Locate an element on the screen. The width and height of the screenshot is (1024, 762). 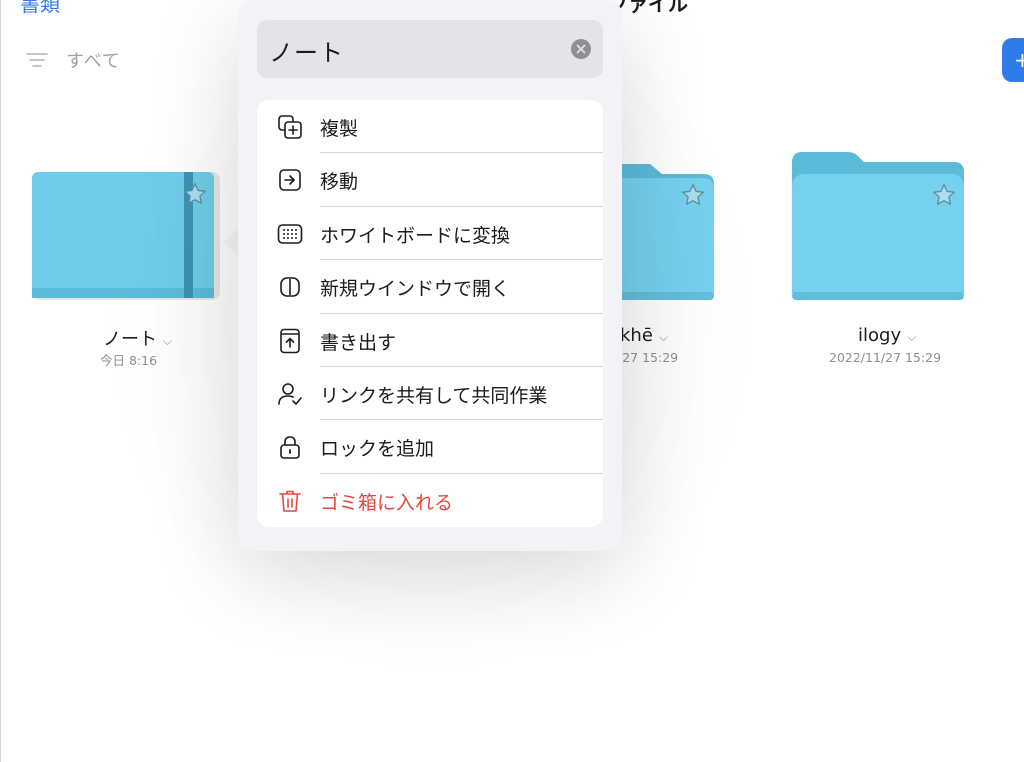
menu-item-share-collaborate: リンクを共有して共同作業 is located at coordinates (430, 394).